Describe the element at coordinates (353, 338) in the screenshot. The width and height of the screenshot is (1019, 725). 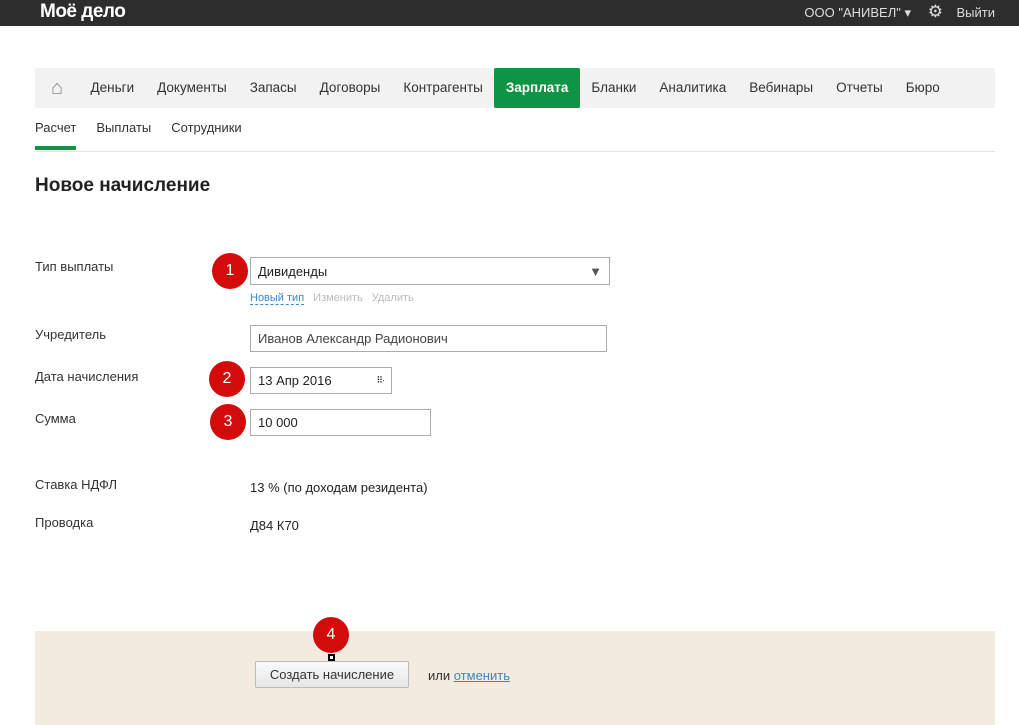
I see `founder-value: Иванов Александр Радионович` at that location.